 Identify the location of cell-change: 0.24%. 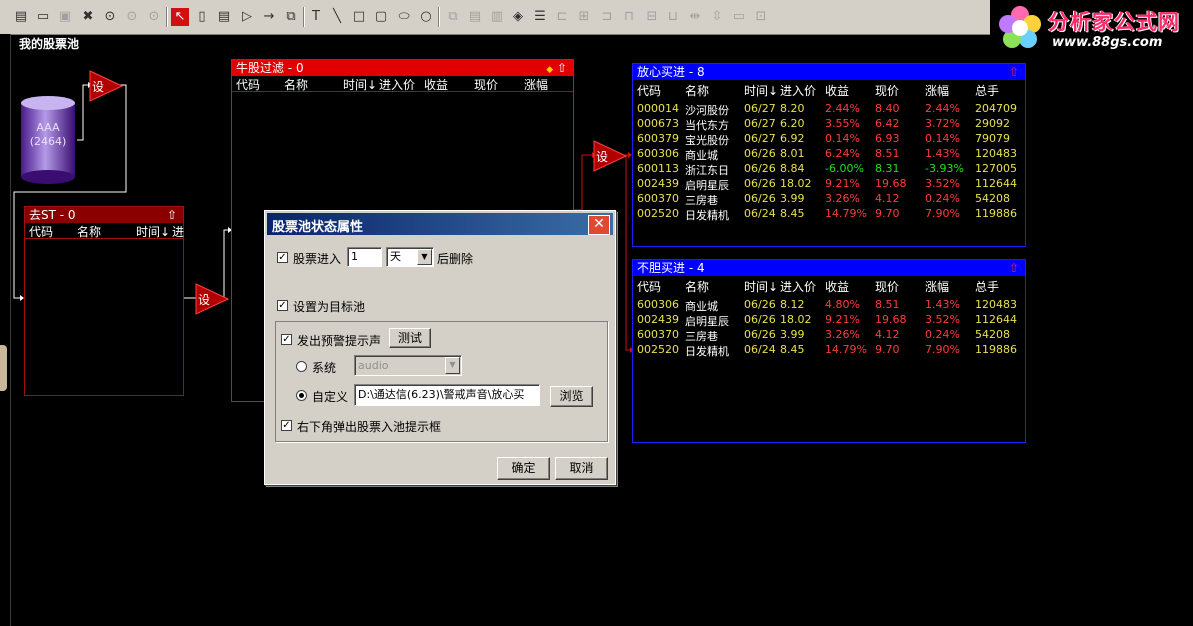
(942, 334).